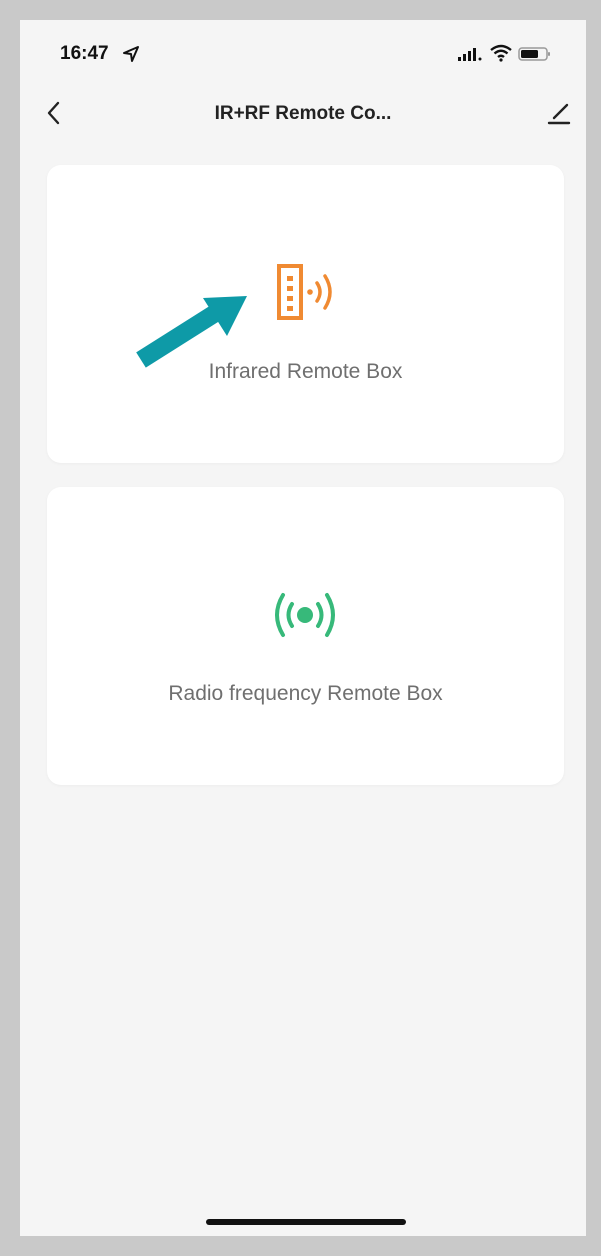 The height and width of the screenshot is (1256, 601). Describe the element at coordinates (303, 55) in the screenshot. I see `status-bar: 16:47` at that location.